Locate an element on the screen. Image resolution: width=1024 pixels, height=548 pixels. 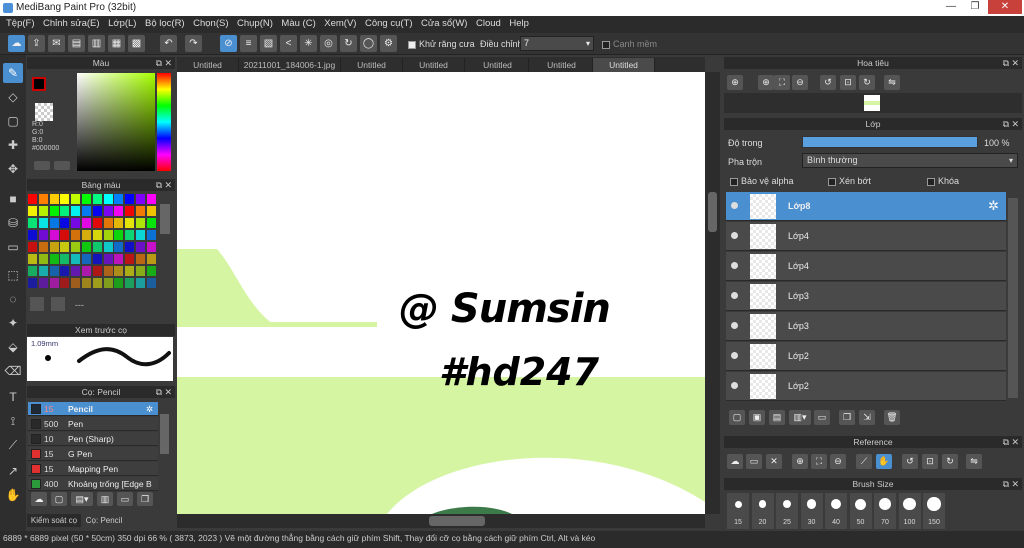
circle-snap-icon: ◎ is located at coordinates (328, 43).